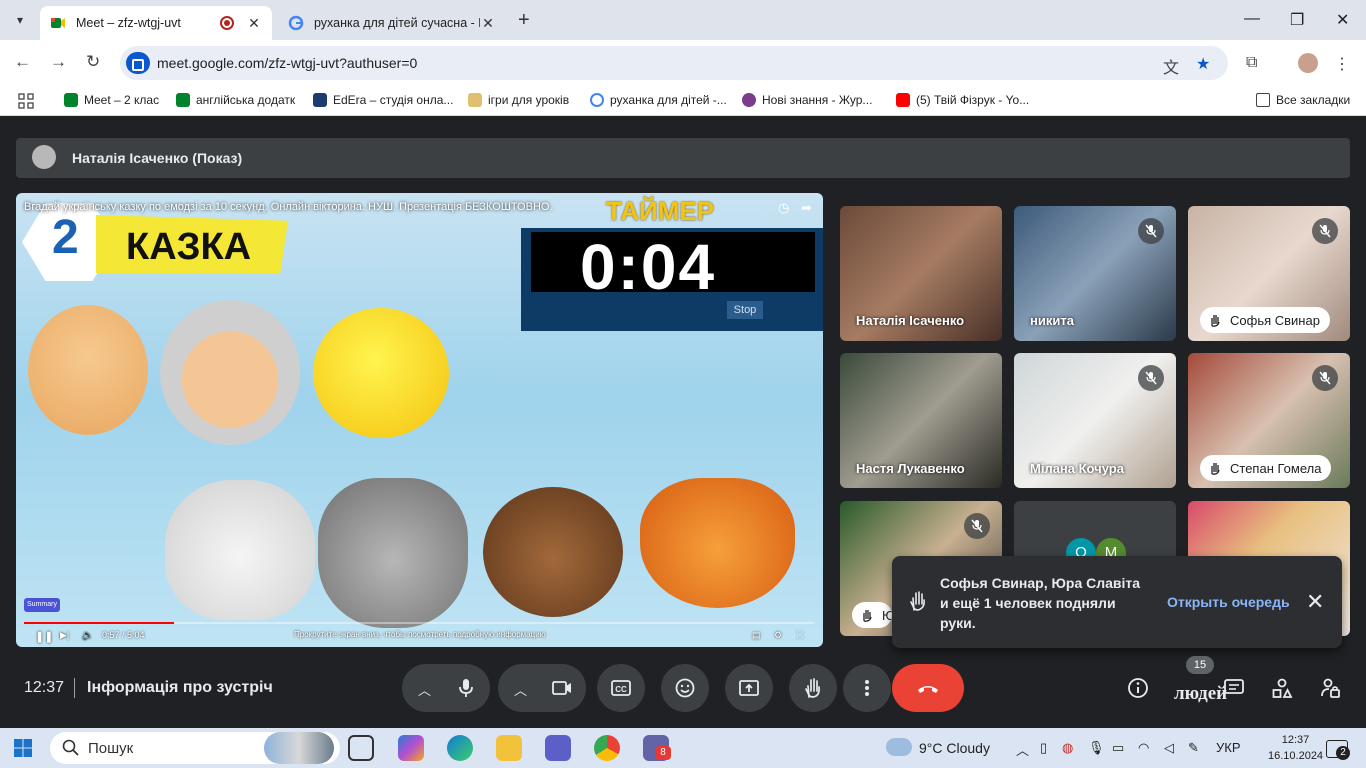 Image resolution: width=1366 pixels, height=768 pixels. Describe the element at coordinates (954, 748) in the screenshot. I see `weather-text: 9°C Cloudy` at that location.